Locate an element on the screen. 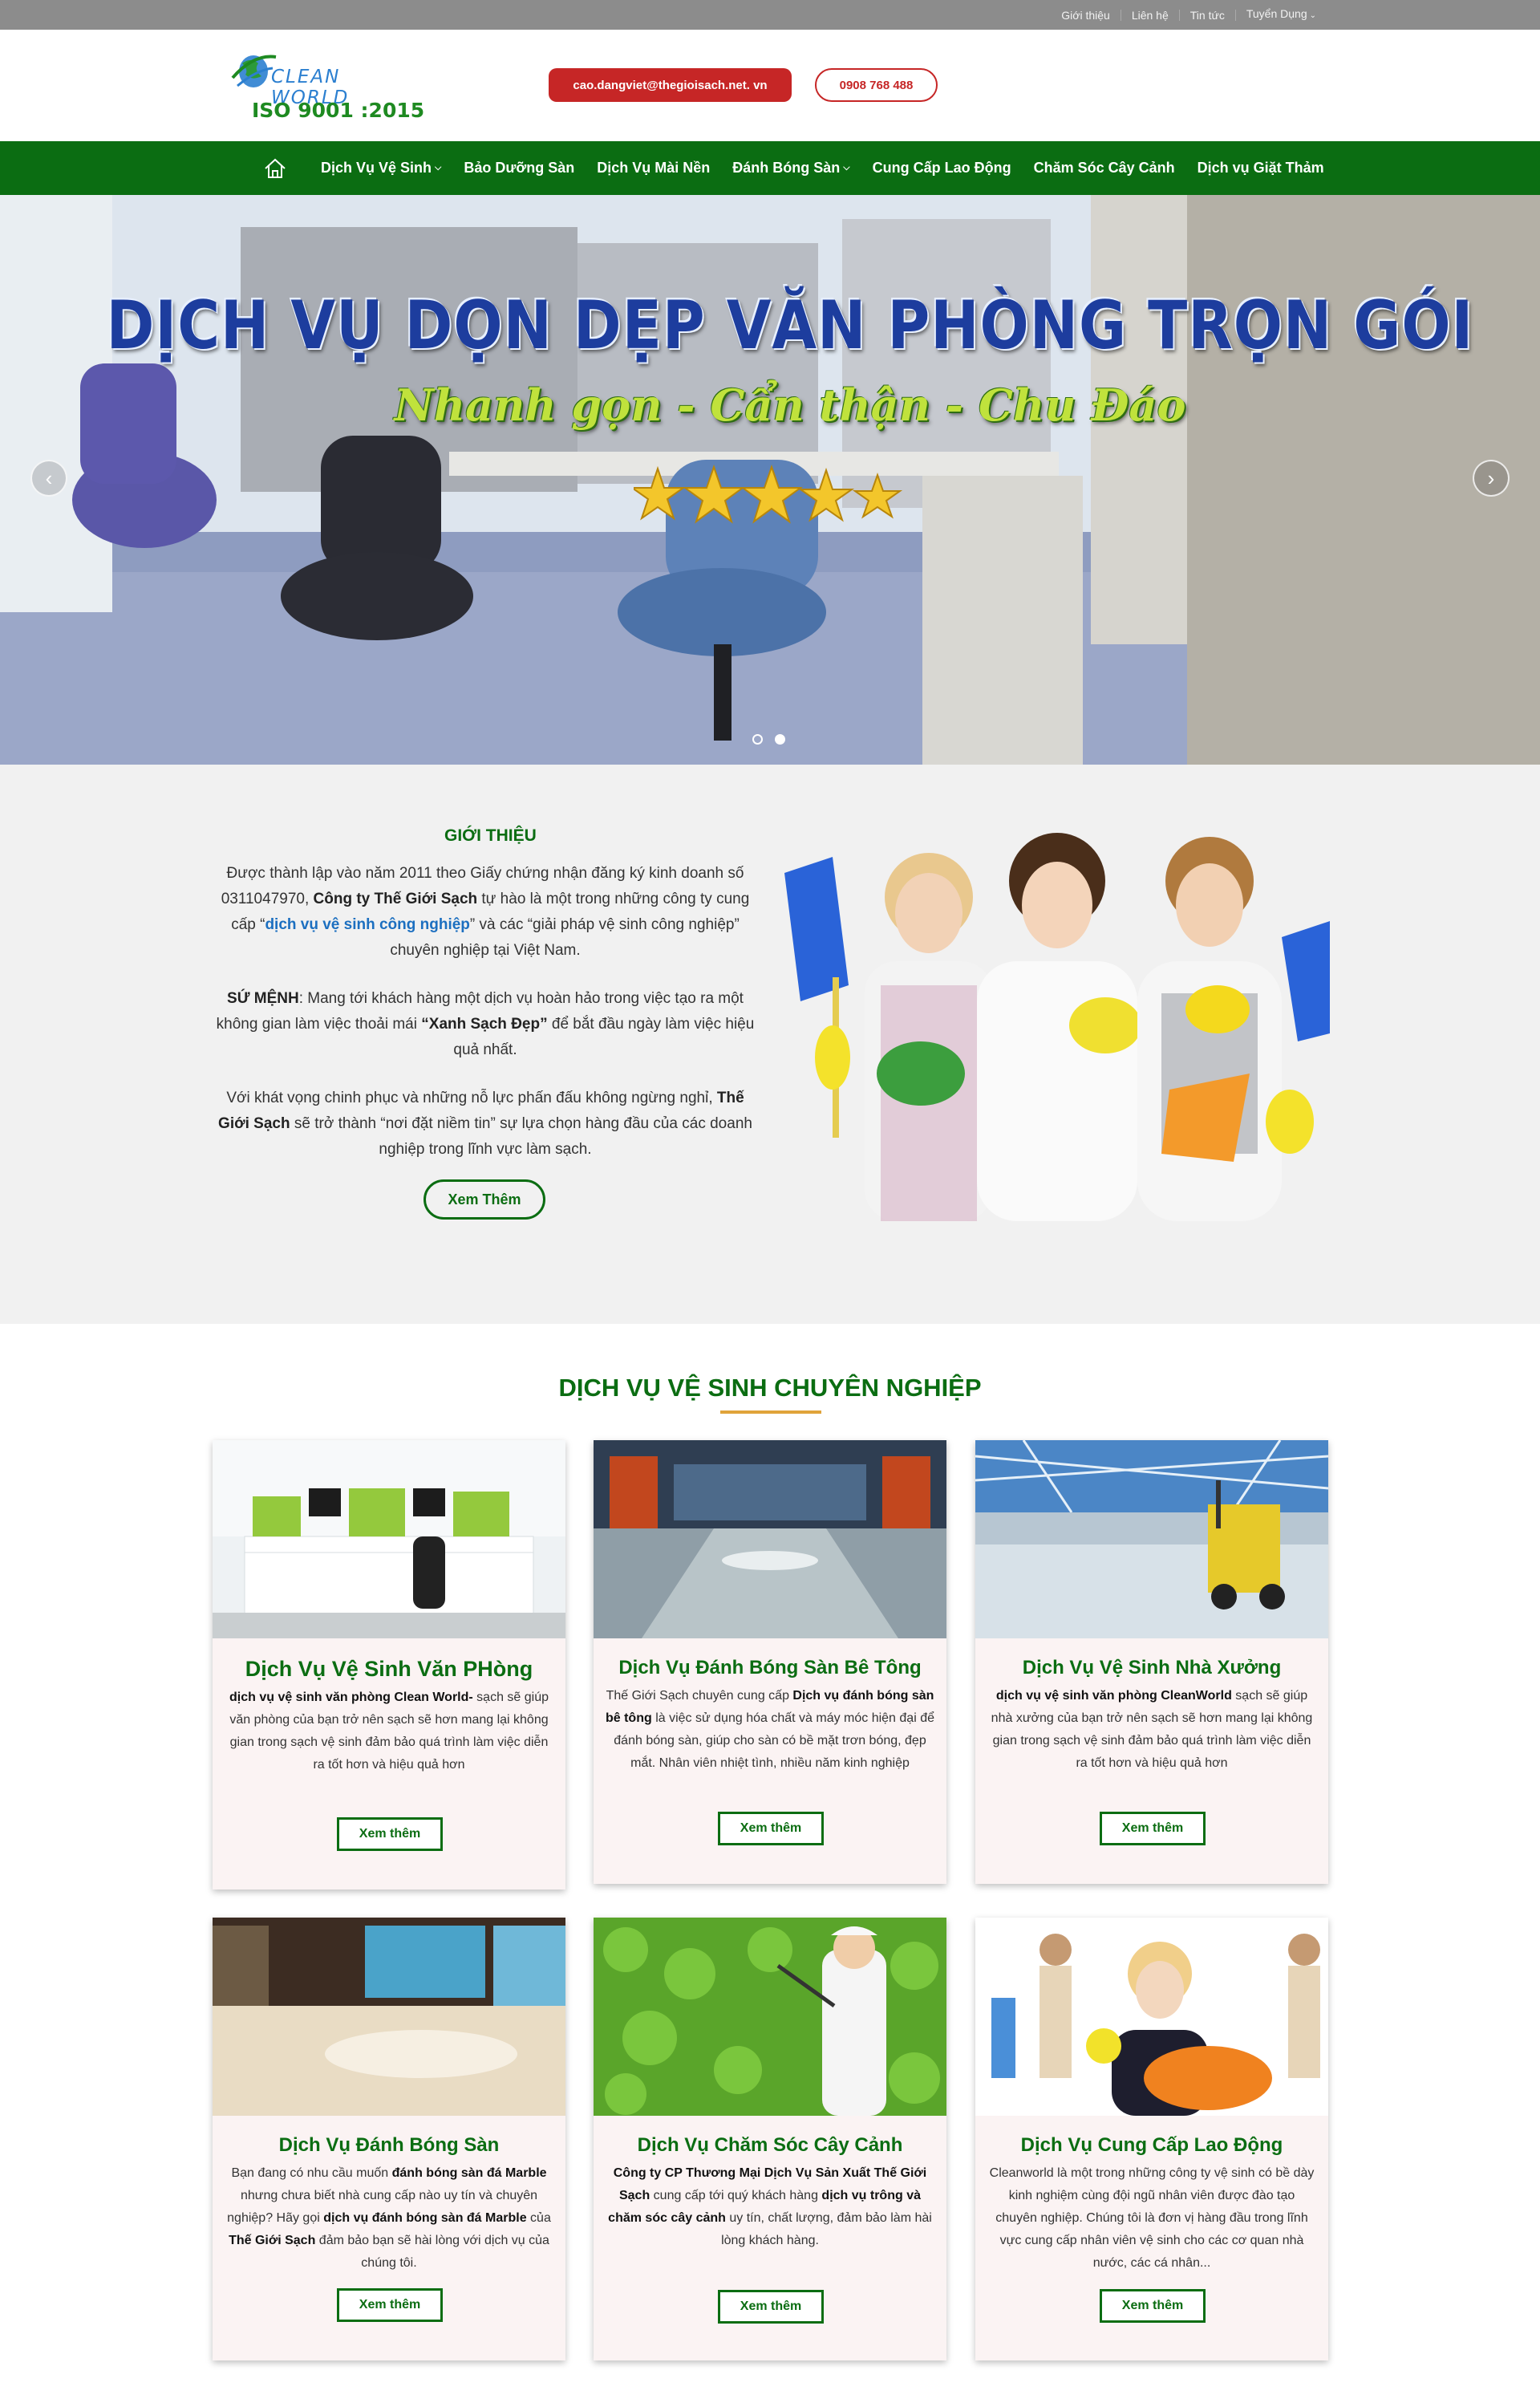  card-title: Dịch Vụ Đánh Bóng Sàn is located at coordinates (389, 2145).